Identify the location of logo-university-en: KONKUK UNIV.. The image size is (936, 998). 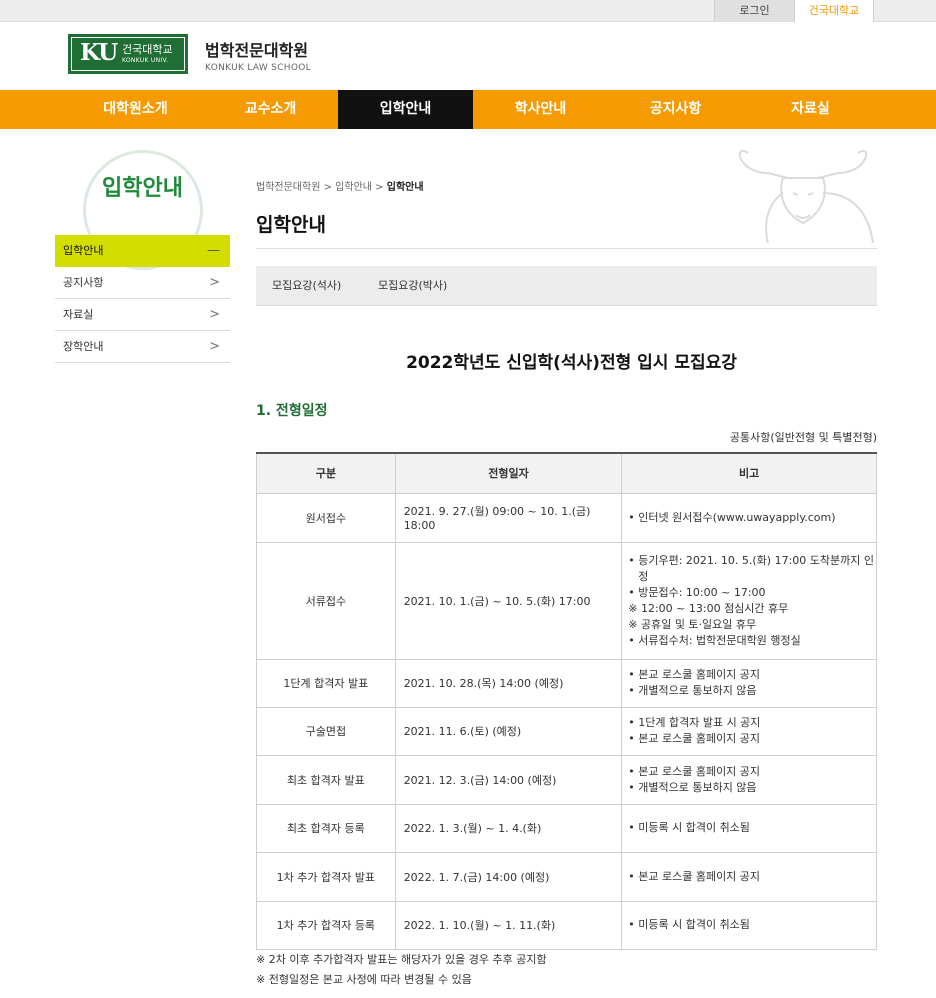
(145, 60).